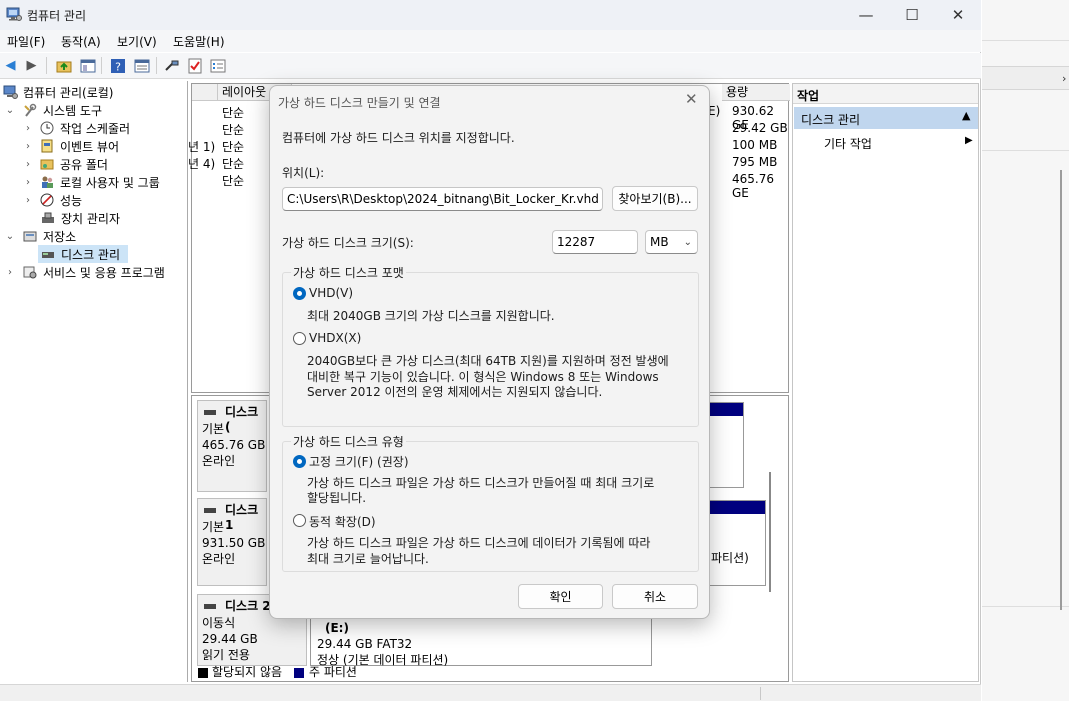  Describe the element at coordinates (398, 138) in the screenshot. I see `dialog-intro: 컴퓨터에 가상 하드 디스크 위치를 지정합니다.` at that location.